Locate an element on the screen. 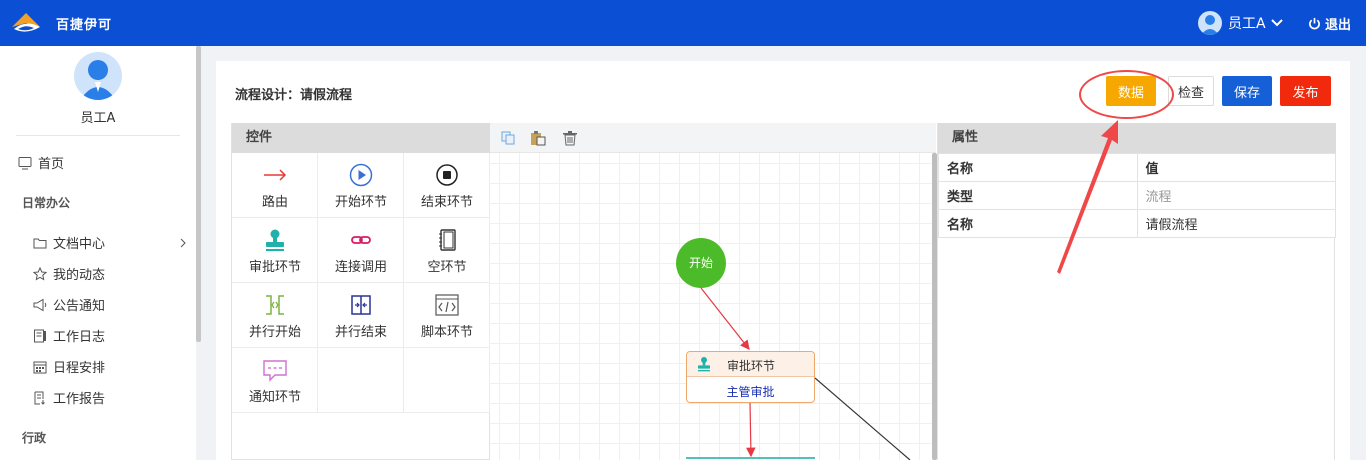  column-header-name: 名称 is located at coordinates (1038, 167).